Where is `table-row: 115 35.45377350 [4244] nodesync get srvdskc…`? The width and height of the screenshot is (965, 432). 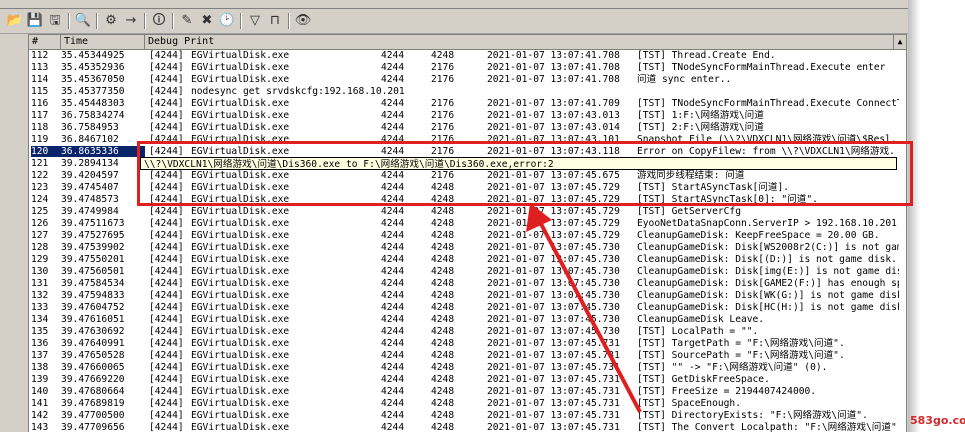 table-row: 115 35.45377350 [4244] nodesync get srvdskc… is located at coordinates (467, 91).